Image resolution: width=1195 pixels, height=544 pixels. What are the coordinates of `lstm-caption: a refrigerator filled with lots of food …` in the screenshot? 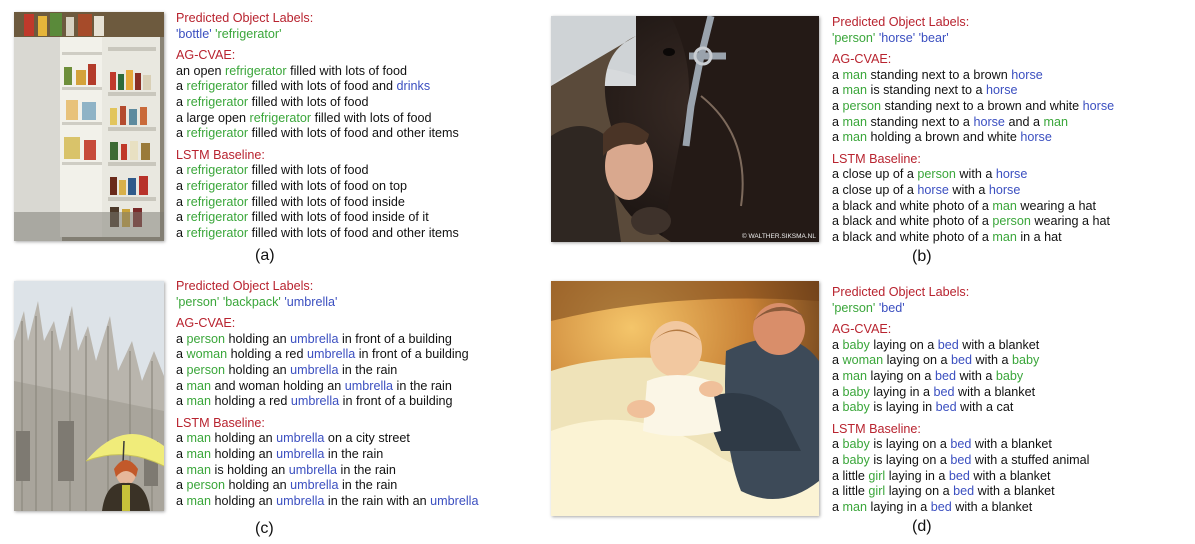 It's located at (317, 234).